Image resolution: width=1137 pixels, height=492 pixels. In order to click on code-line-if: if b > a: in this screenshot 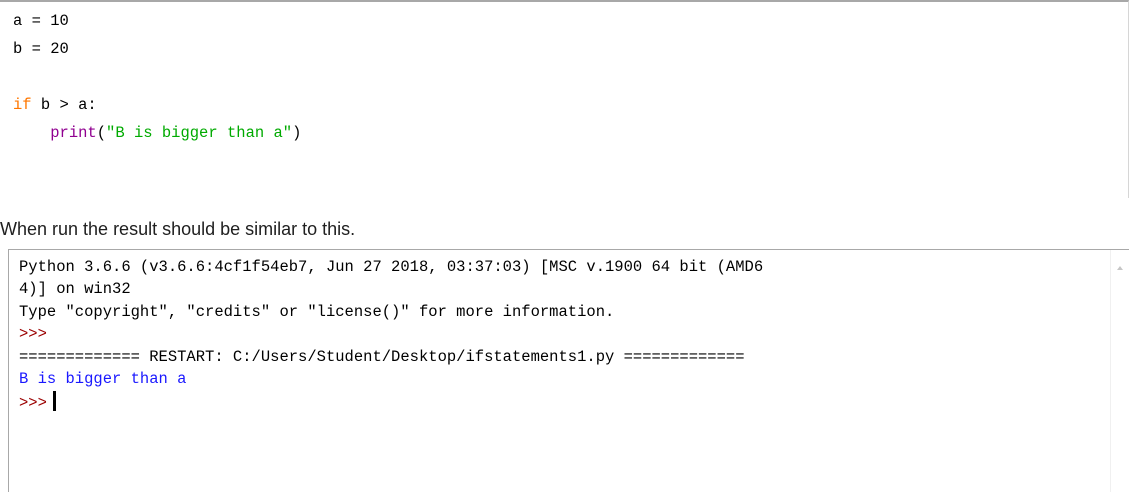, I will do `click(55, 105)`.